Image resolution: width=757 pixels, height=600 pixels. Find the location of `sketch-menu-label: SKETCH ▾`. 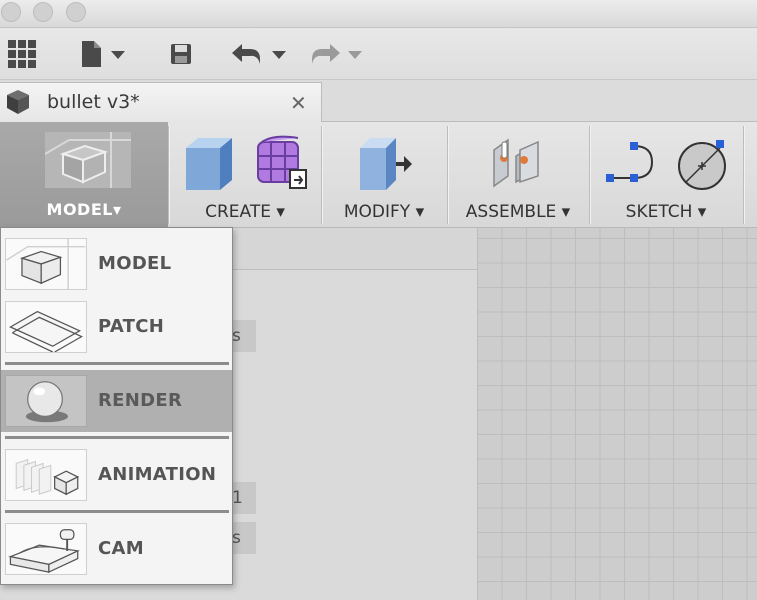

sketch-menu-label: SKETCH ▾ is located at coordinates (666, 212).